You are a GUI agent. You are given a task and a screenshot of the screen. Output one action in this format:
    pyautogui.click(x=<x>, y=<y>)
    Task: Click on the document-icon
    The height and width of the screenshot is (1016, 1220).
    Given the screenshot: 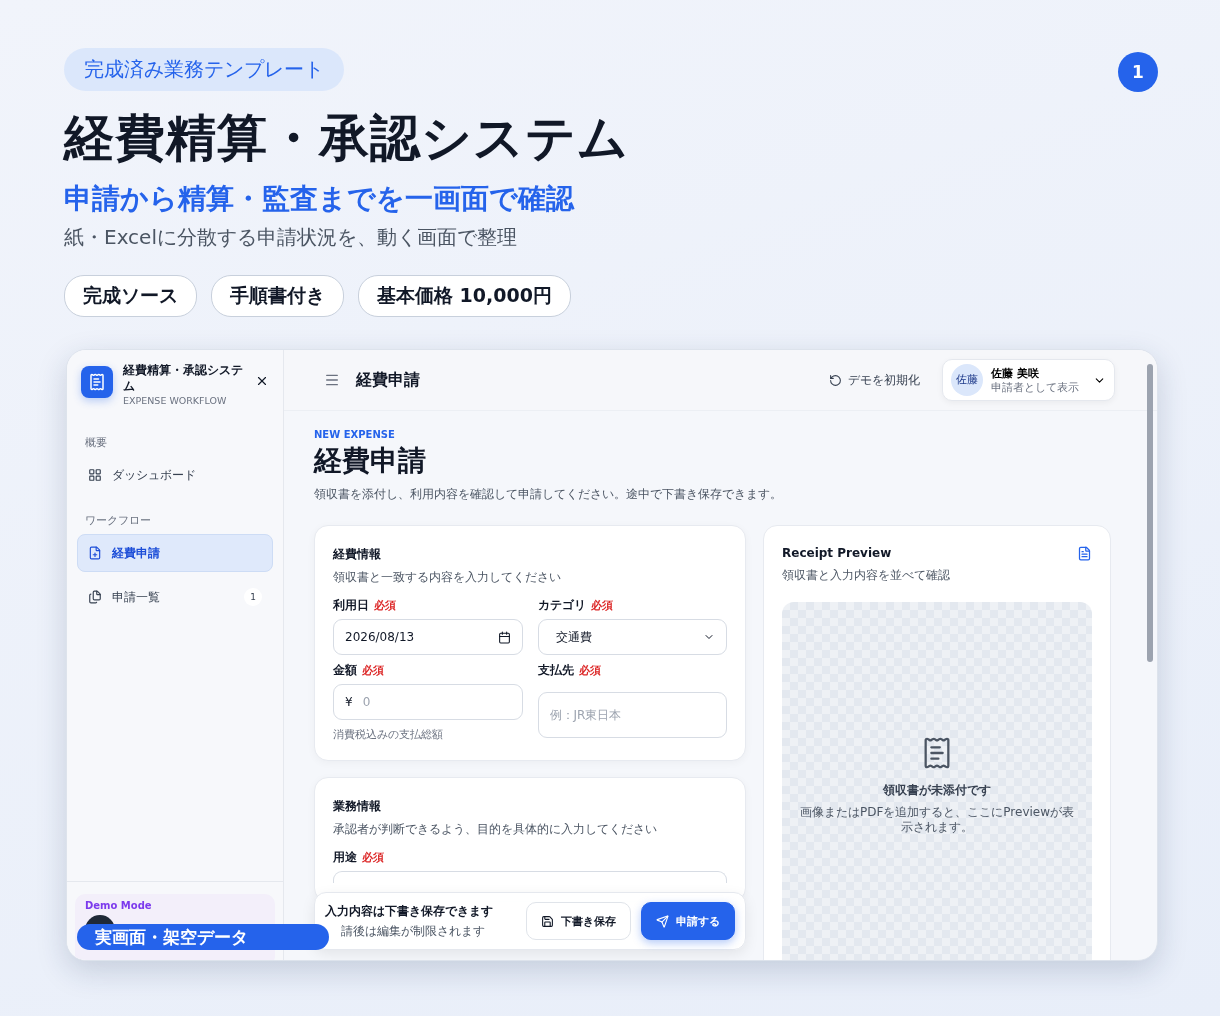 What is the action you would take?
    pyautogui.click(x=1084, y=553)
    